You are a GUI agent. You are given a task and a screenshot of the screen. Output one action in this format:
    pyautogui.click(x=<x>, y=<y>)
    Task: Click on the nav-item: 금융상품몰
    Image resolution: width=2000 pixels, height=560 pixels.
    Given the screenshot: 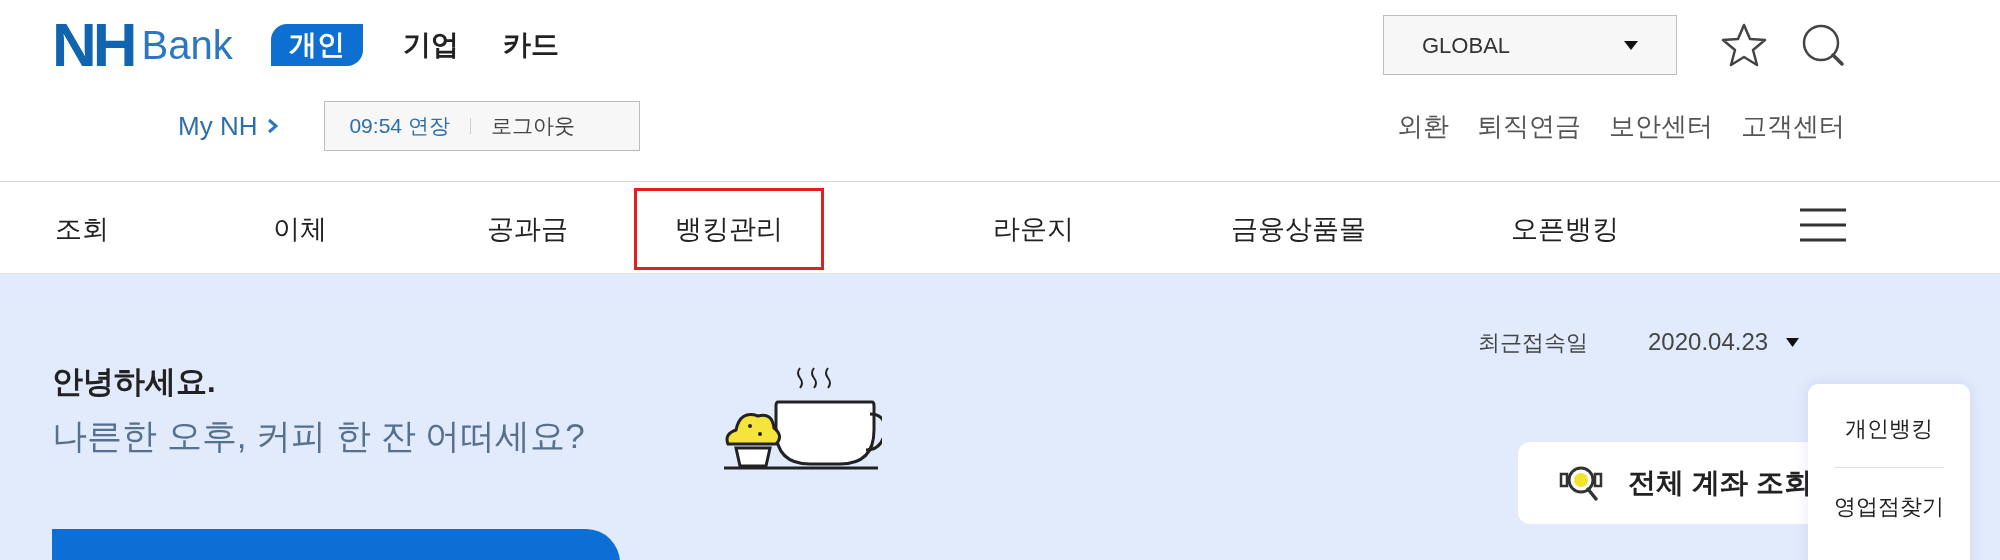 What is the action you would take?
    pyautogui.click(x=1298, y=229)
    